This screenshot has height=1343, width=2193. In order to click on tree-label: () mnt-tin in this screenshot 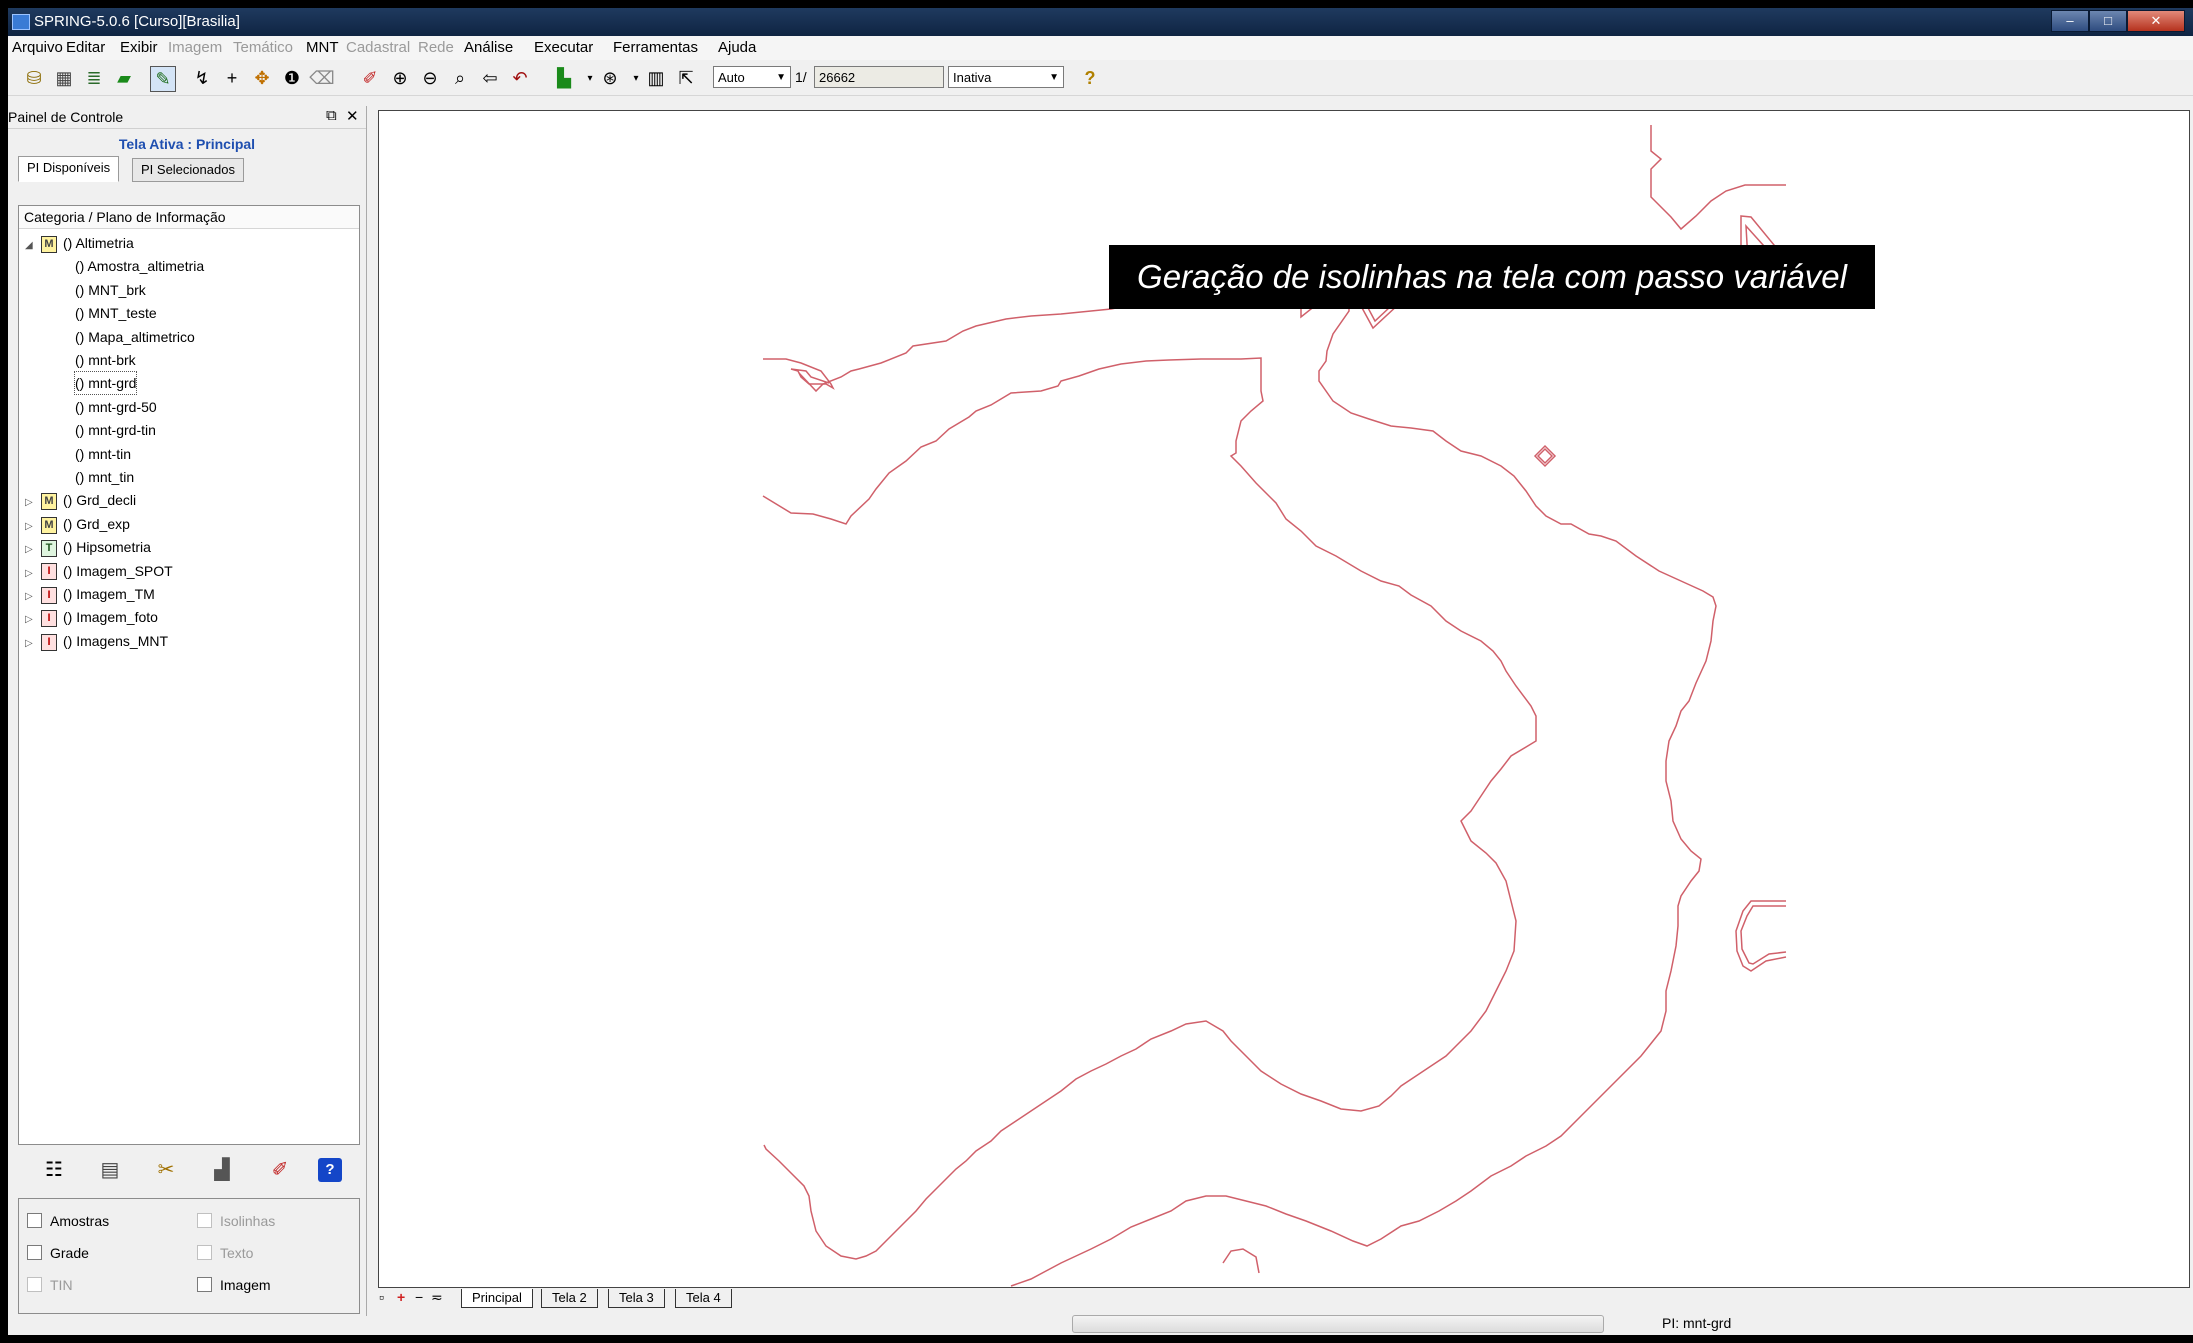, I will do `click(103, 453)`.